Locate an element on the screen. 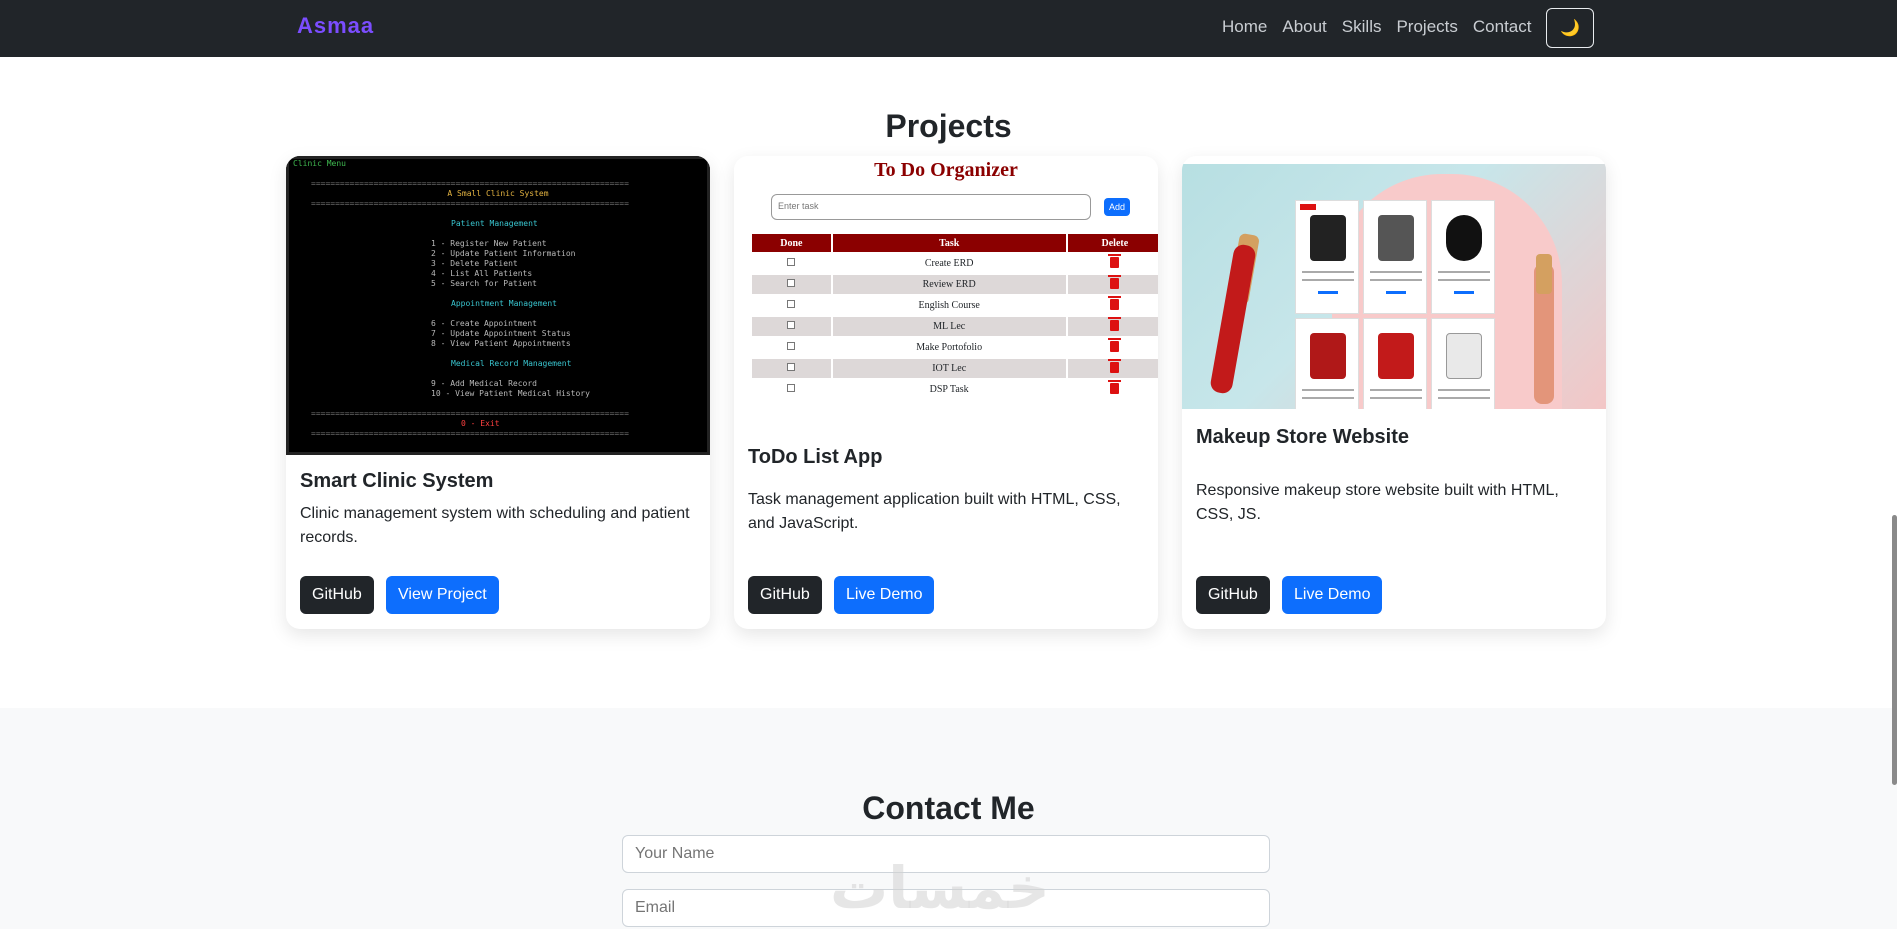 The height and width of the screenshot is (929, 1897). card-title: Makeup Store Website is located at coordinates (1303, 437).